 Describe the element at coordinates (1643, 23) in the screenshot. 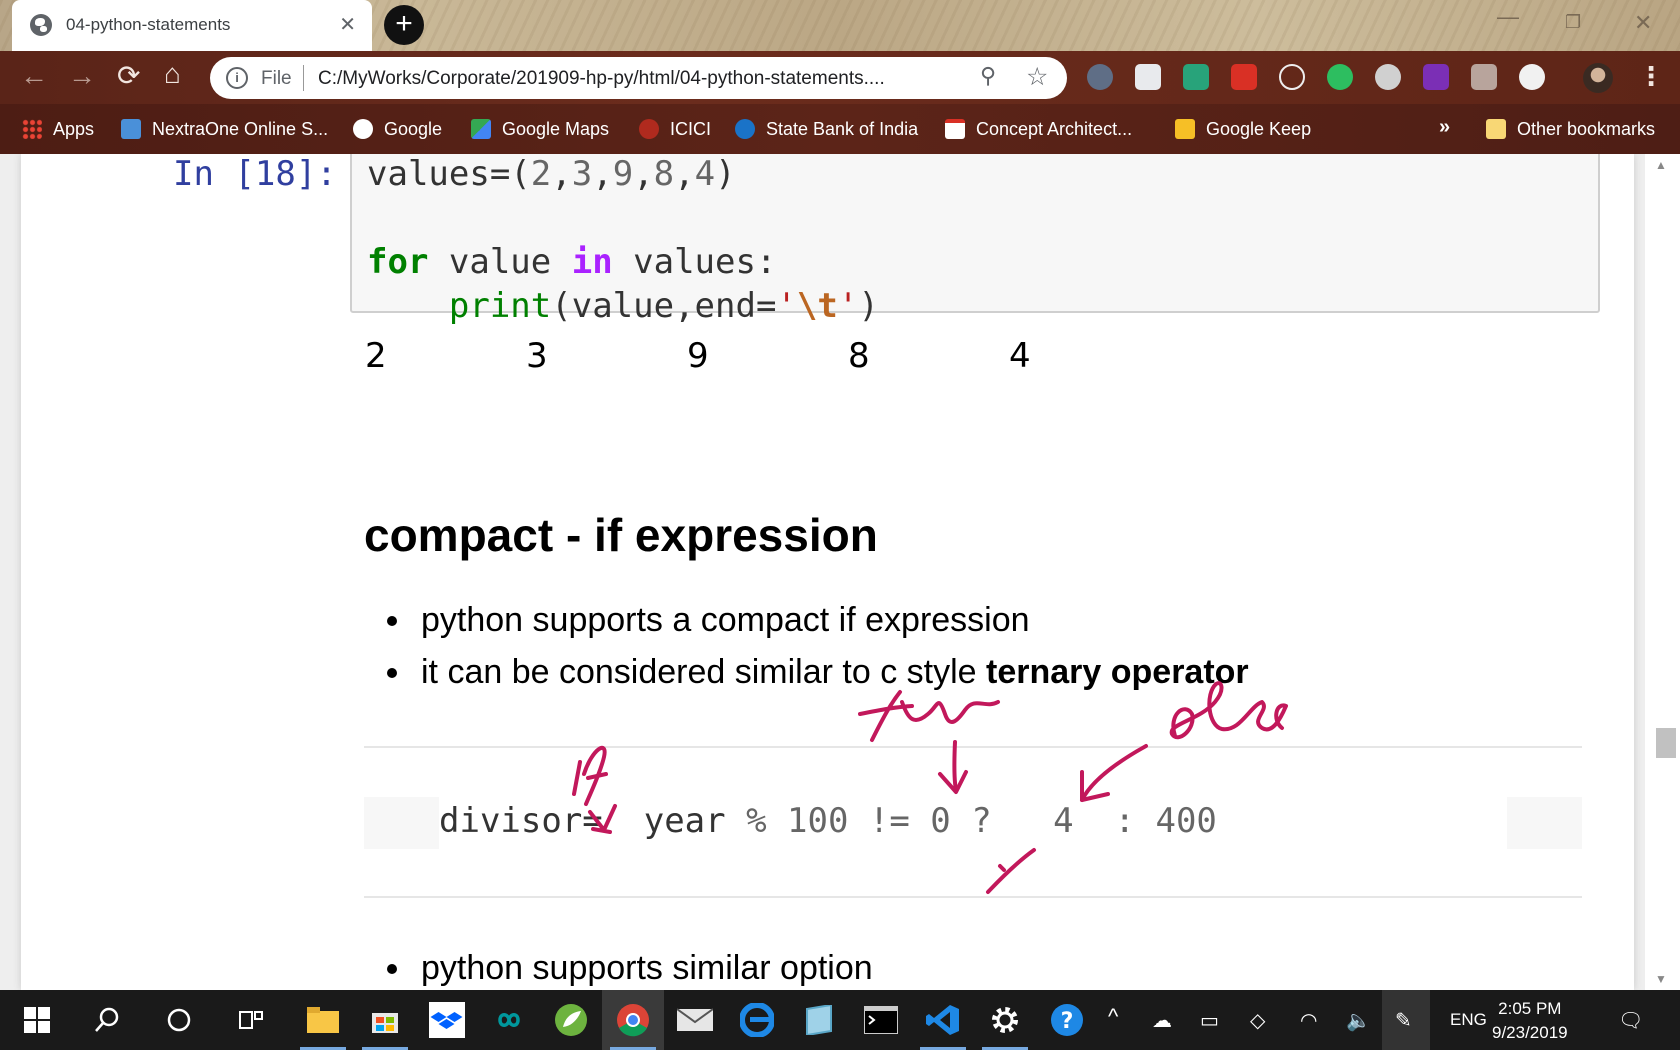

I see `window-close-icon: ✕` at that location.